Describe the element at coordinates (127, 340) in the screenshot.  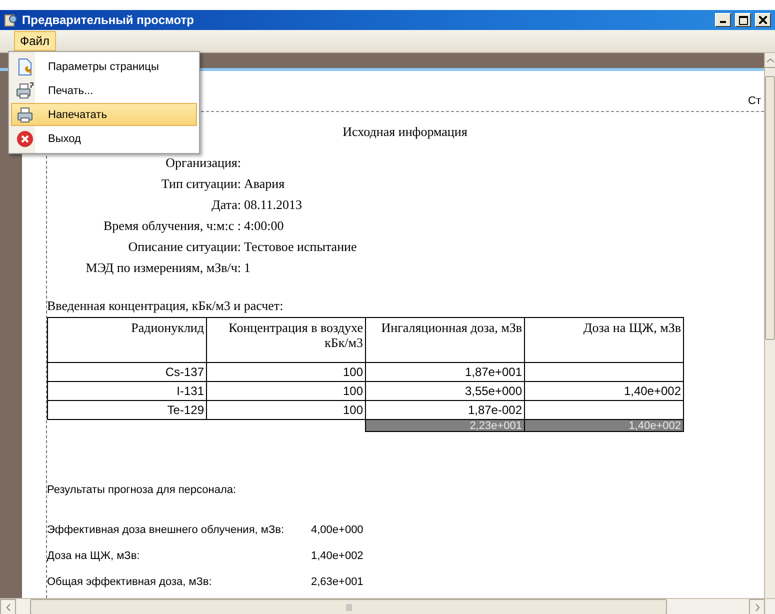
I see `column-header: Радионуклид` at that location.